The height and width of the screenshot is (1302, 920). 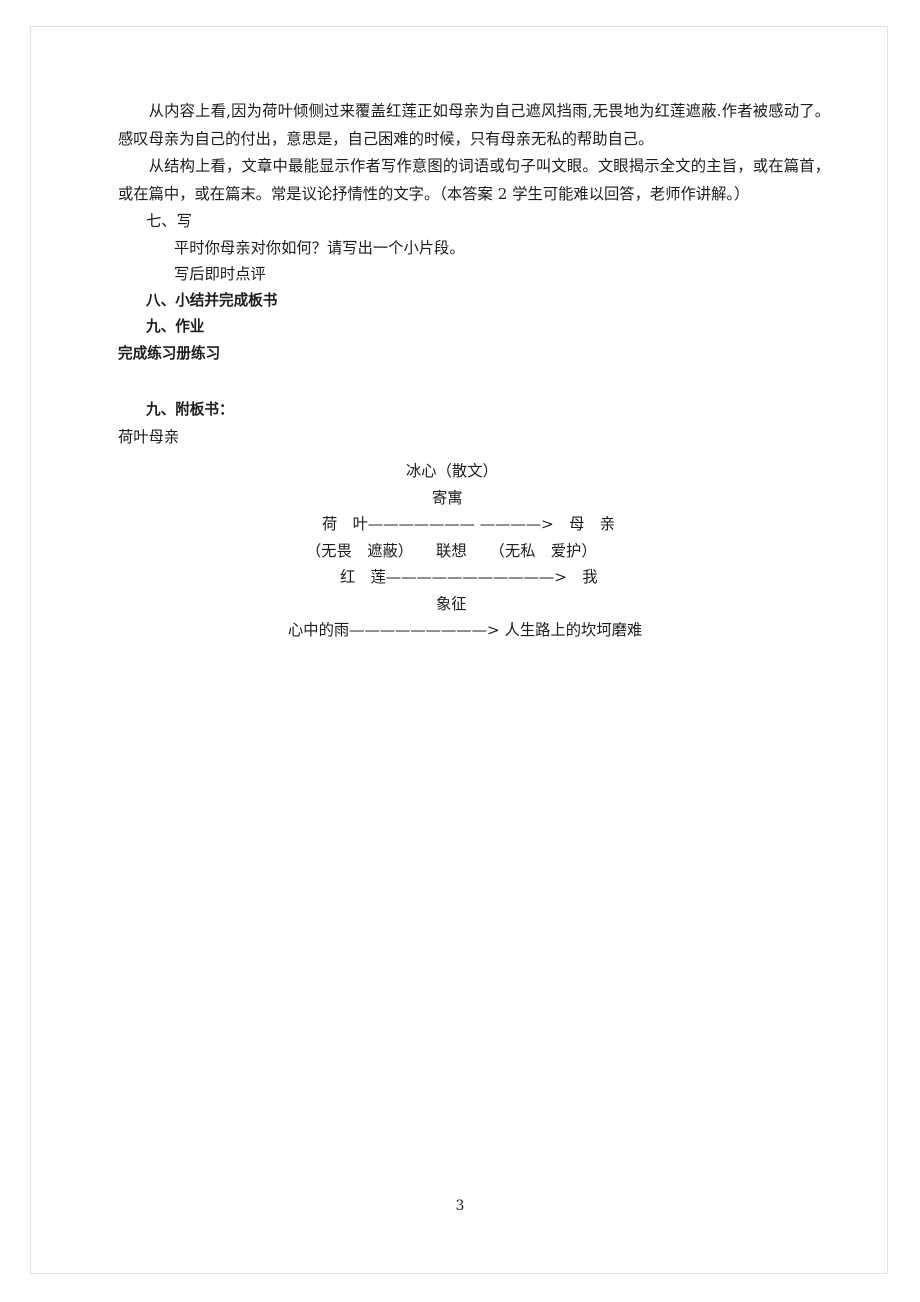 I want to click on board-label-jiyu: 寄寓, so click(x=447, y=497).